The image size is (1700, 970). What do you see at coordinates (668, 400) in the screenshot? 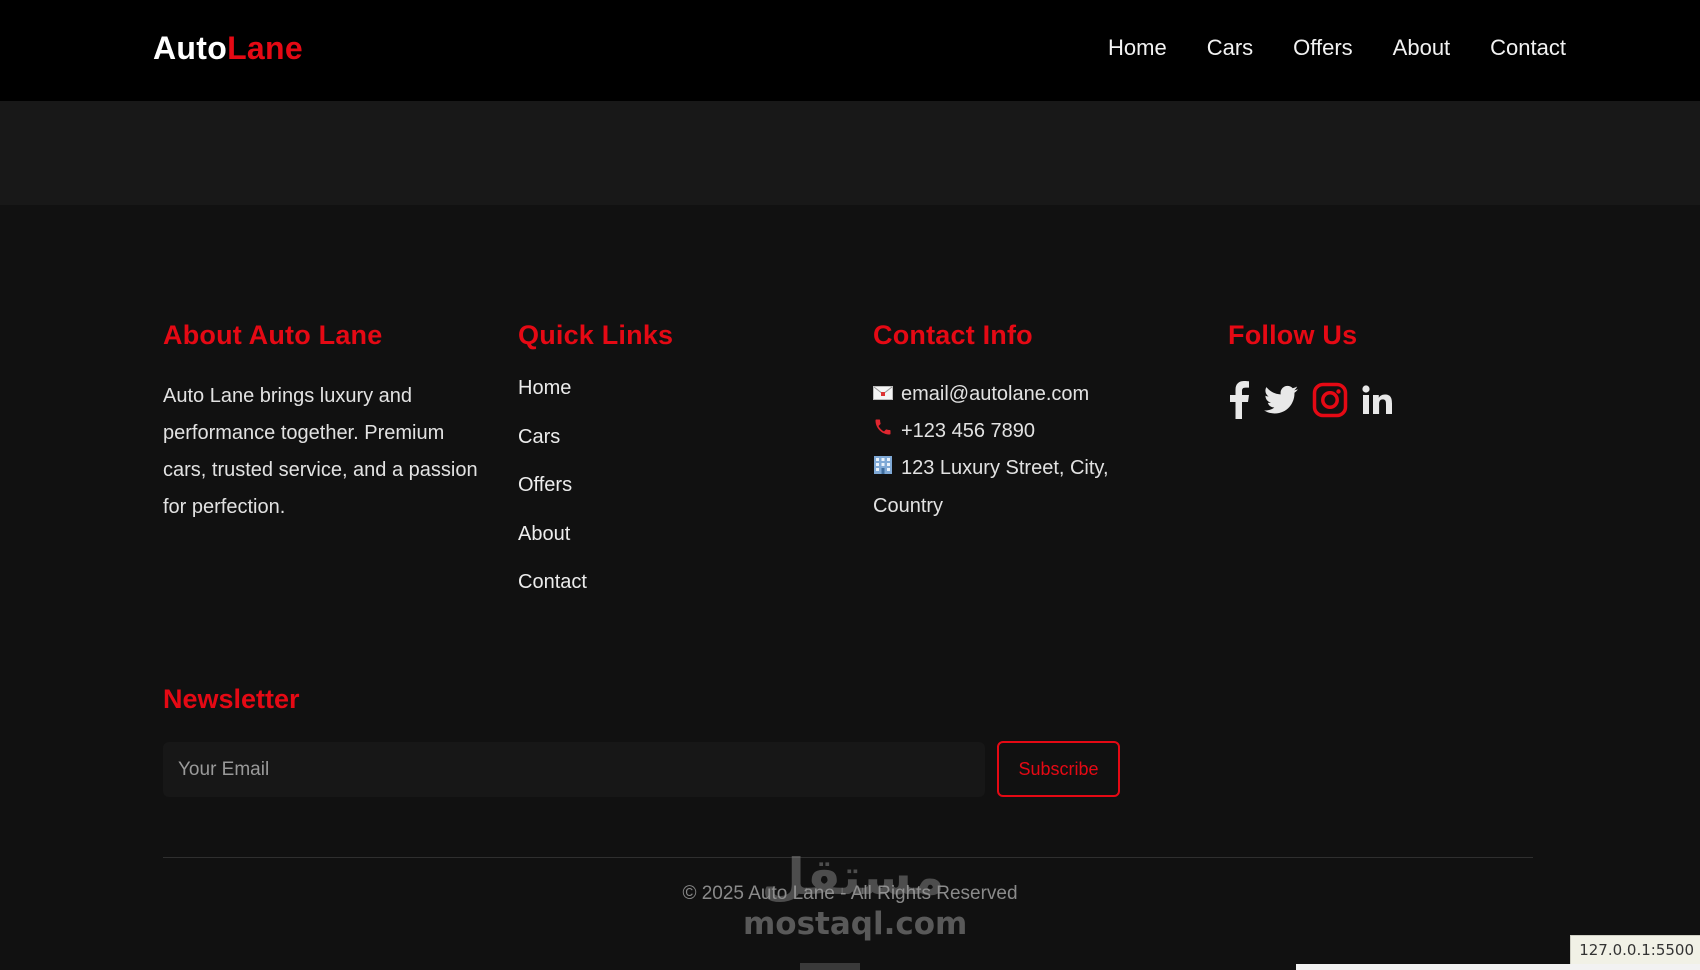
I see `list-item: Home` at bounding box center [668, 400].